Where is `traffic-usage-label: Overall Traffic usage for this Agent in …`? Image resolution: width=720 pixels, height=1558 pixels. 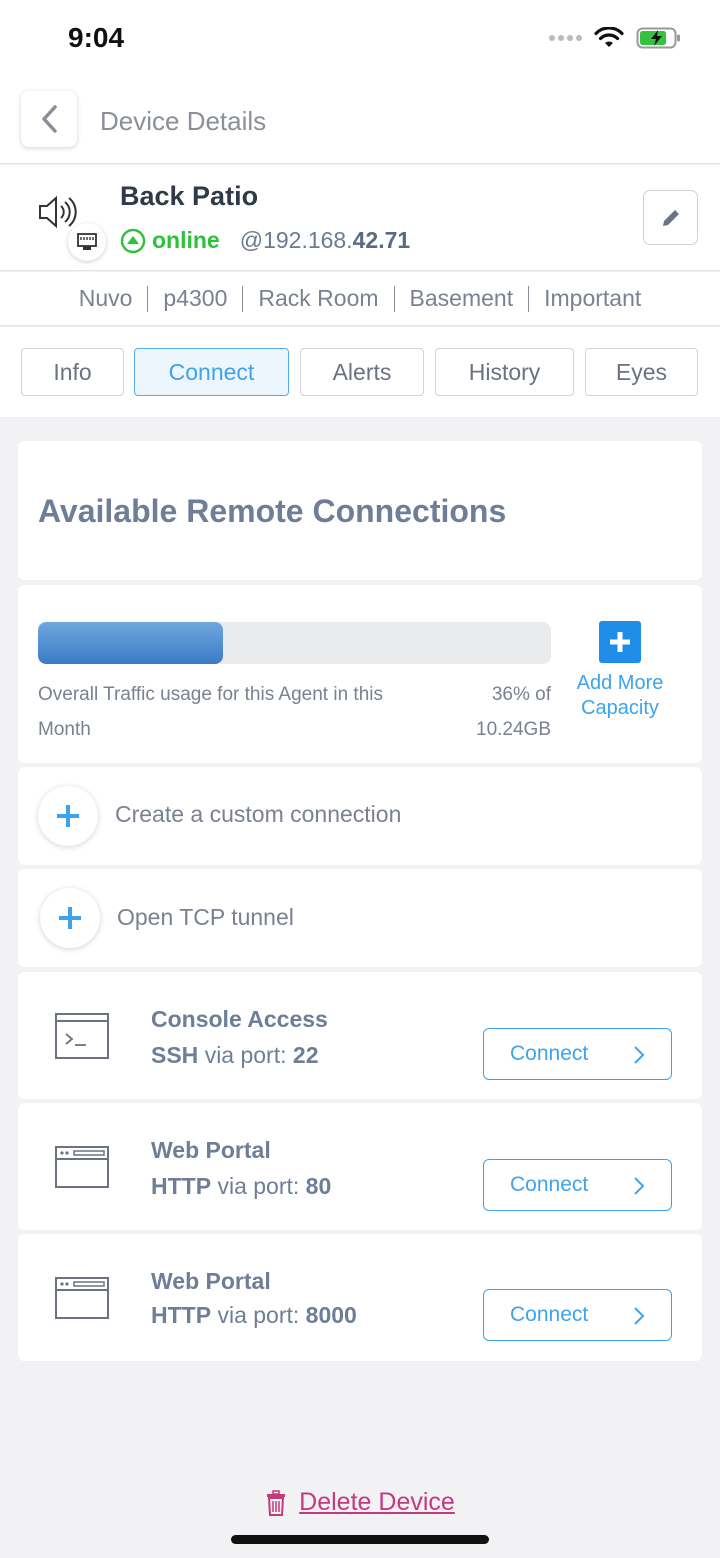
traffic-usage-label: Overall Traffic usage for this Agent in … is located at coordinates (210, 712).